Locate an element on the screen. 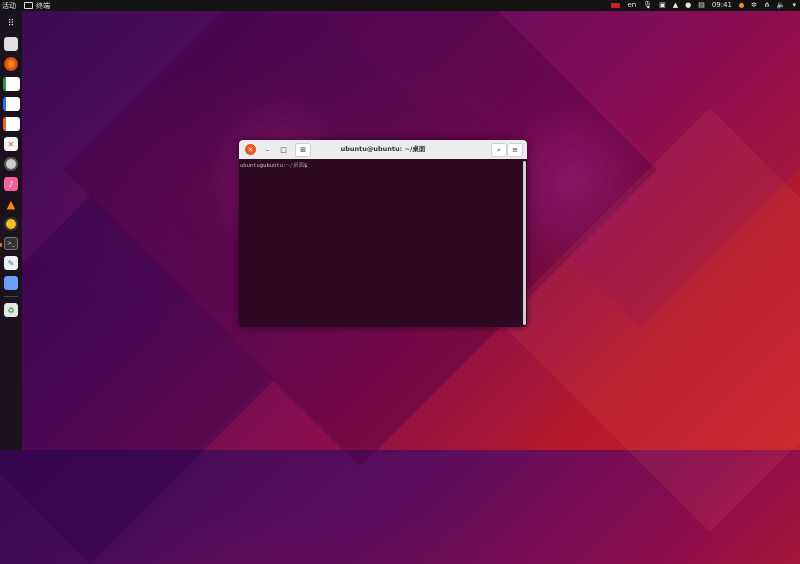 This screenshot has height=564, width=800. status-dot-icon is located at coordinates (742, 5).